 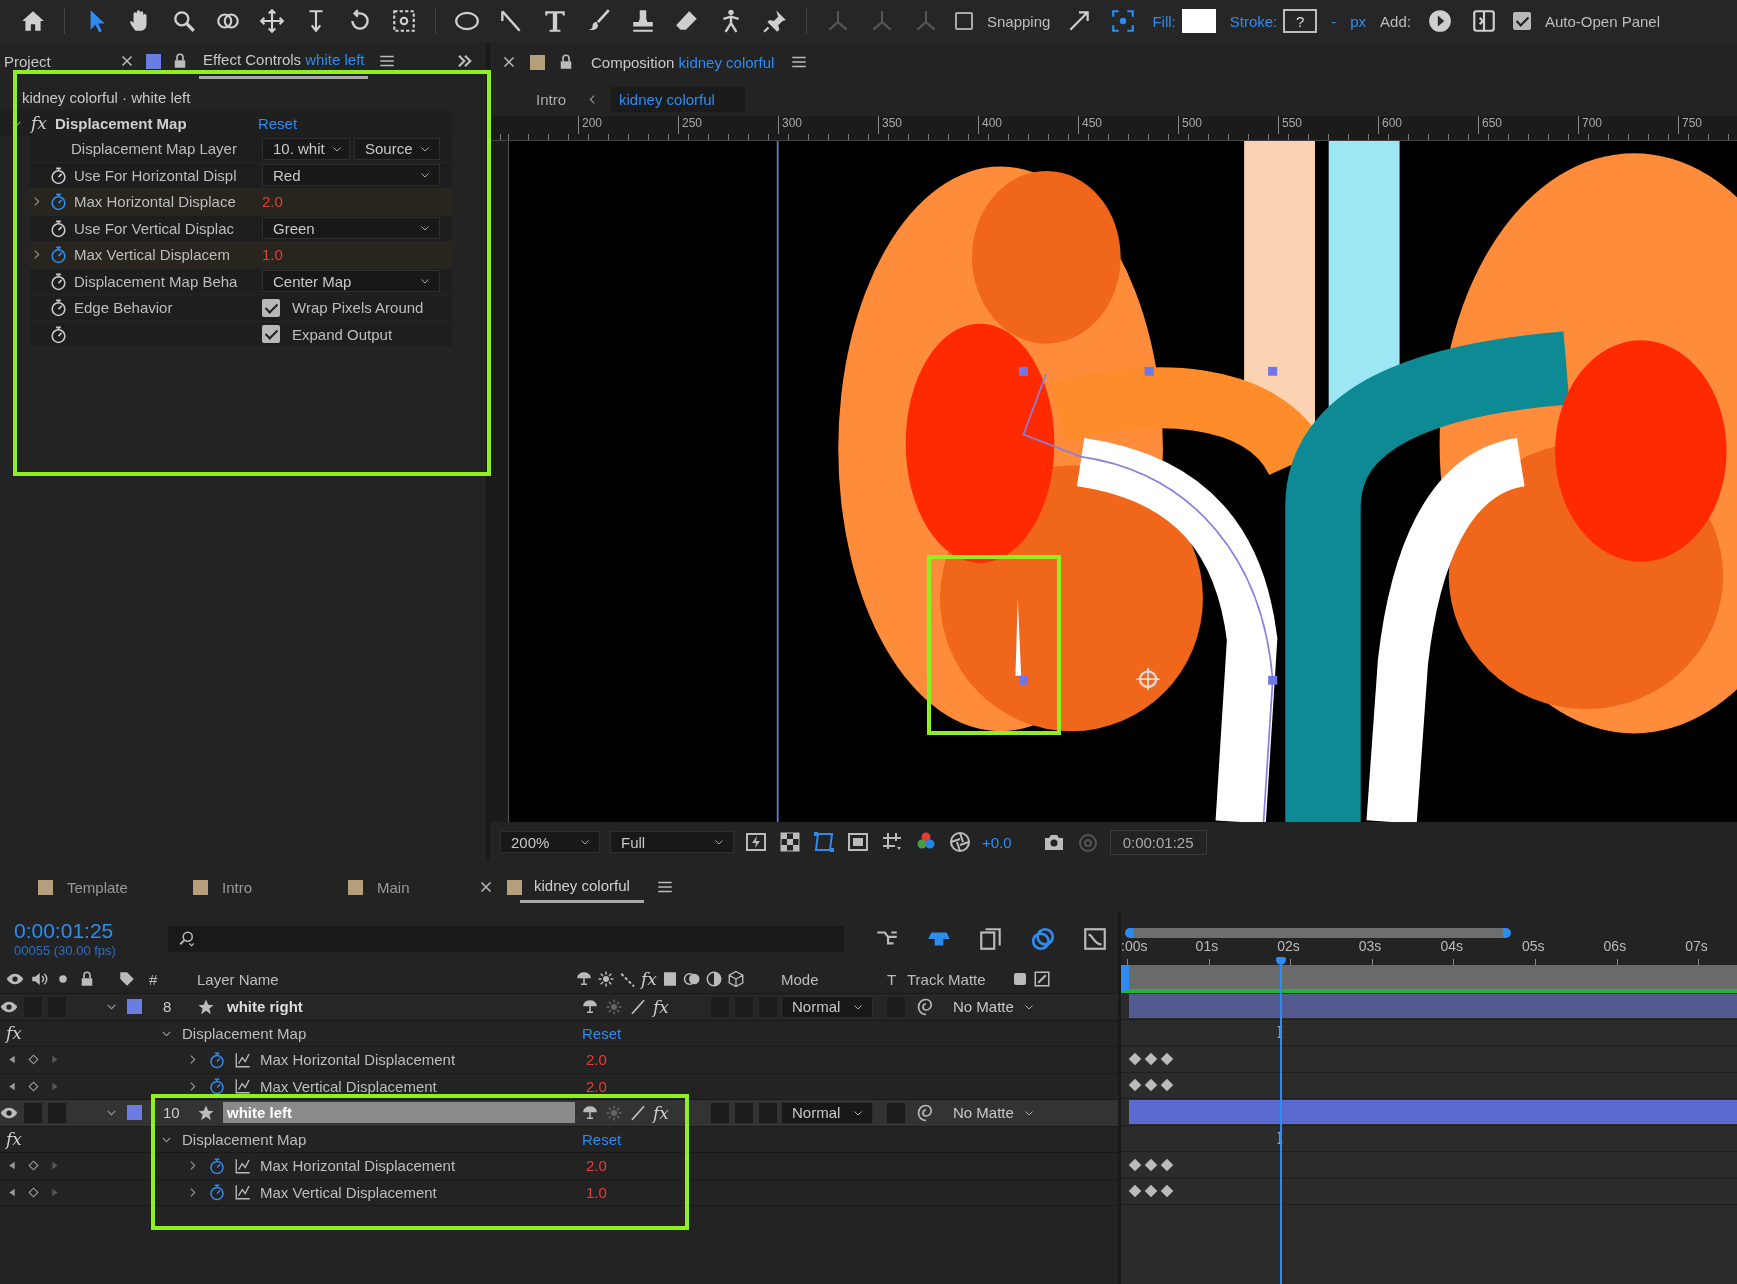 What do you see at coordinates (672, 842) in the screenshot?
I see `resolution-dropdown: Full` at bounding box center [672, 842].